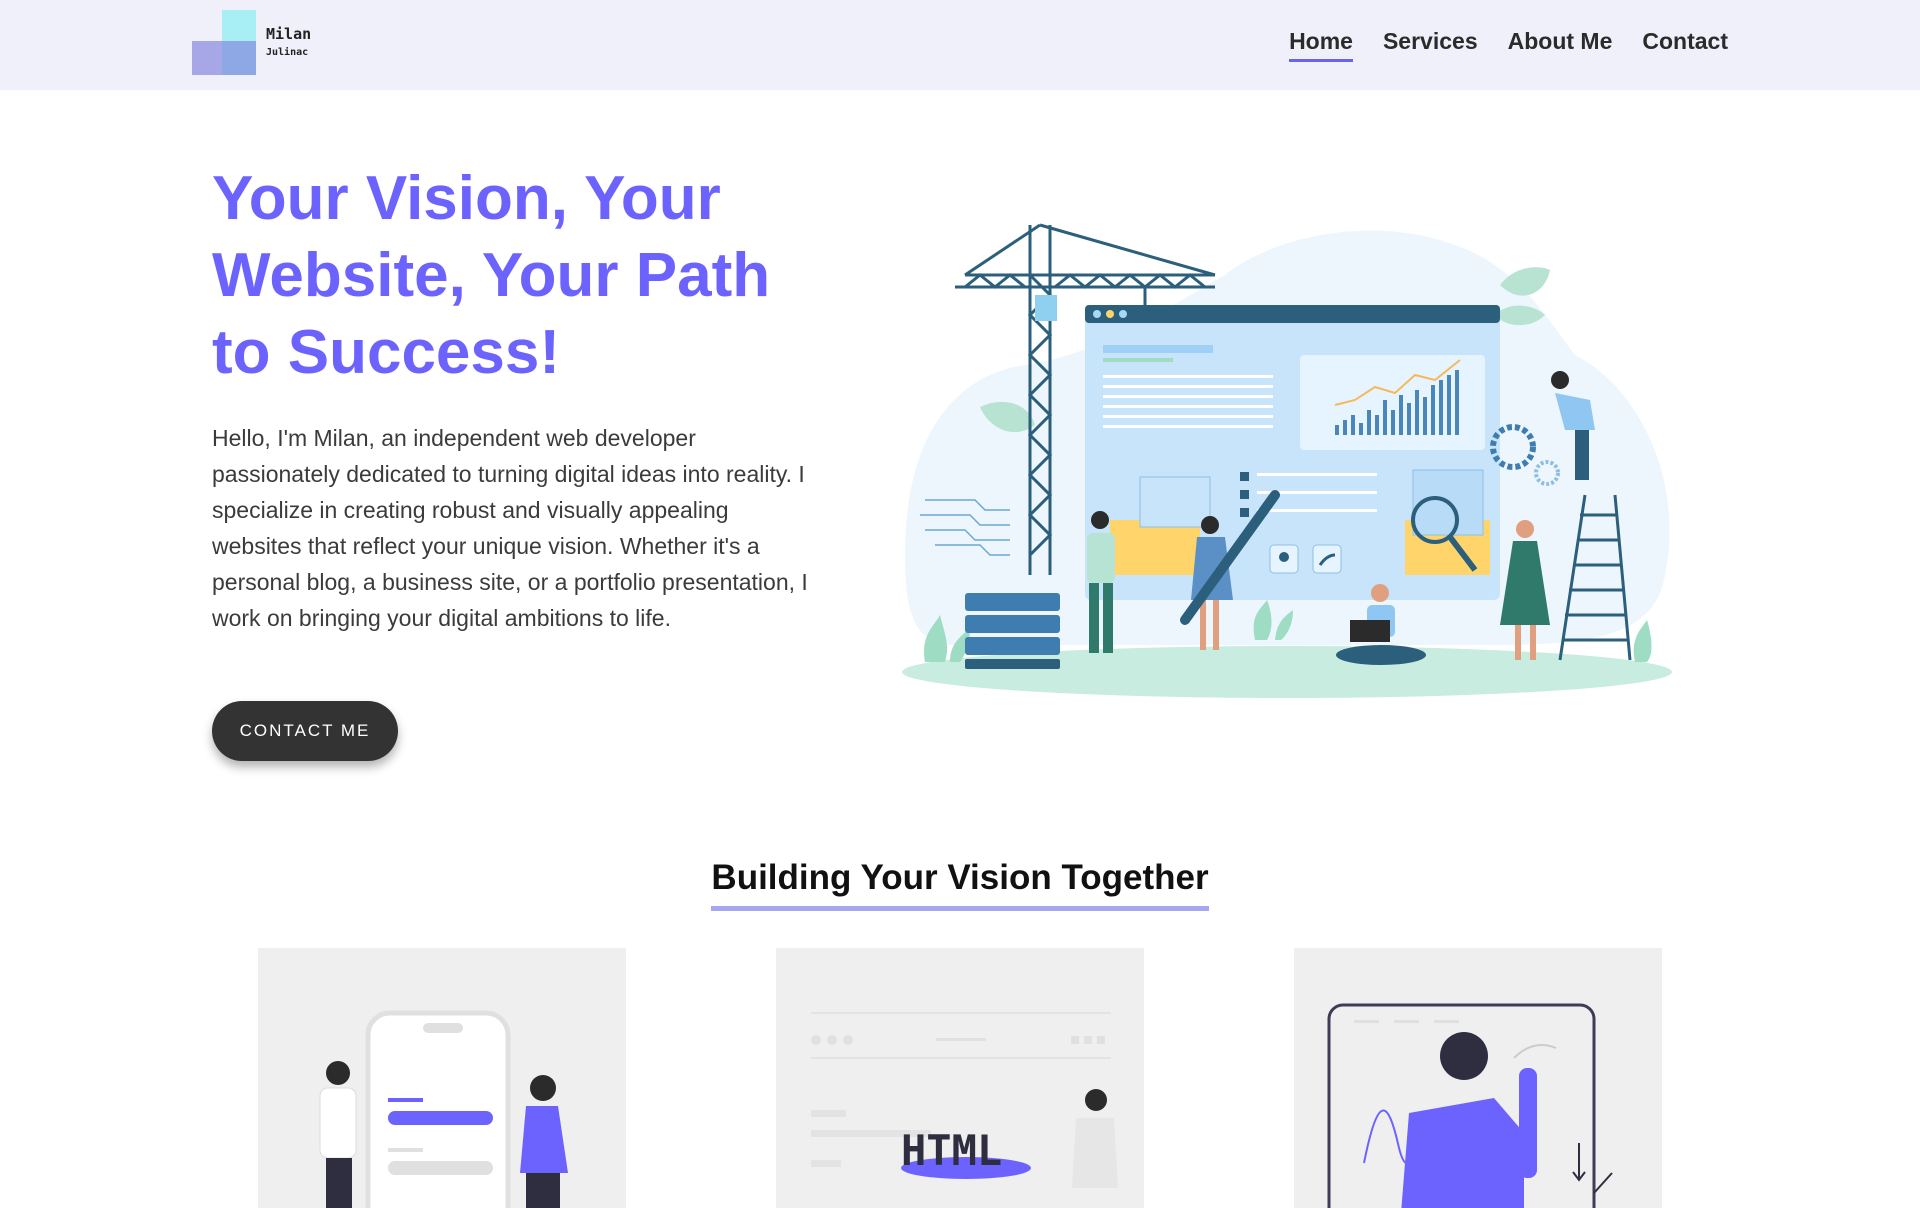 The image size is (1920, 1208). I want to click on logo-square-top, so click(239, 27).